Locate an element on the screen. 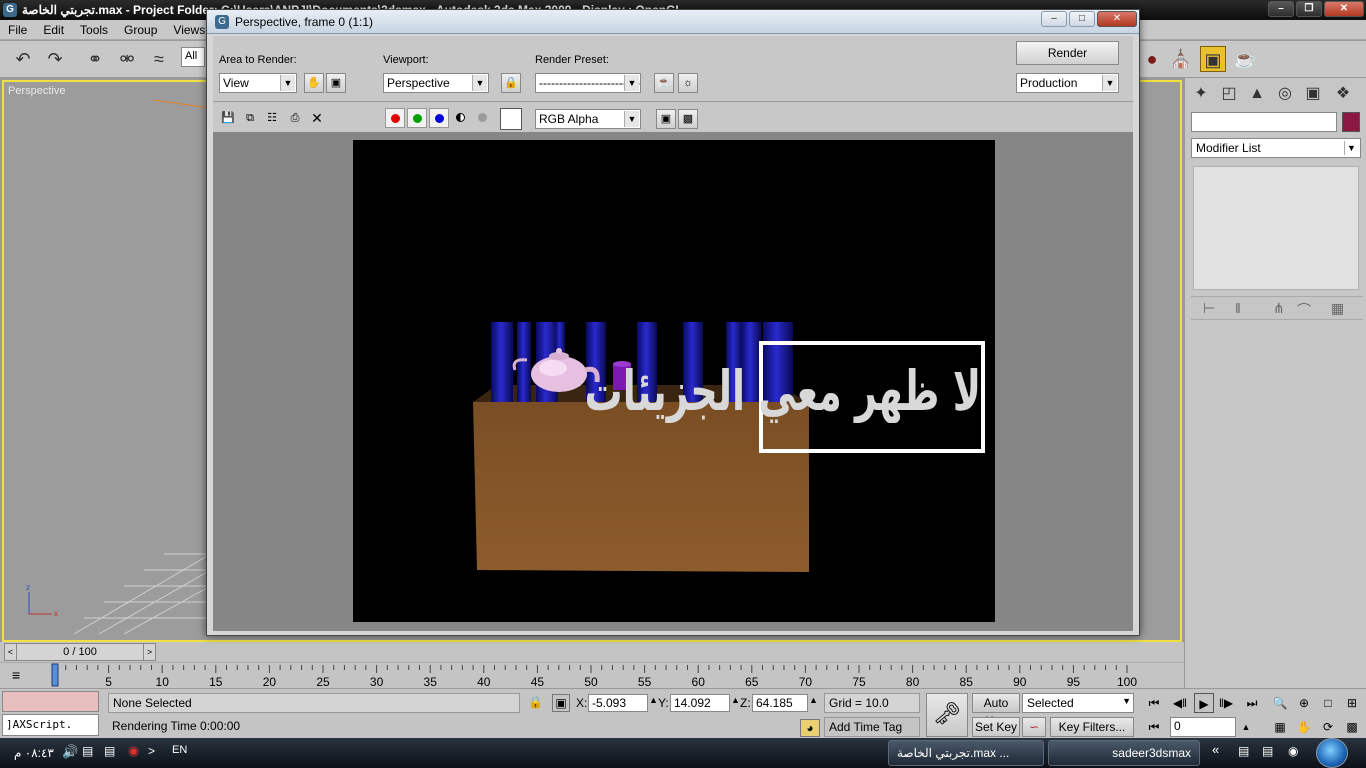 This screenshot has height=768, width=1366. zoom-icon: 🔍 is located at coordinates (1280, 703).